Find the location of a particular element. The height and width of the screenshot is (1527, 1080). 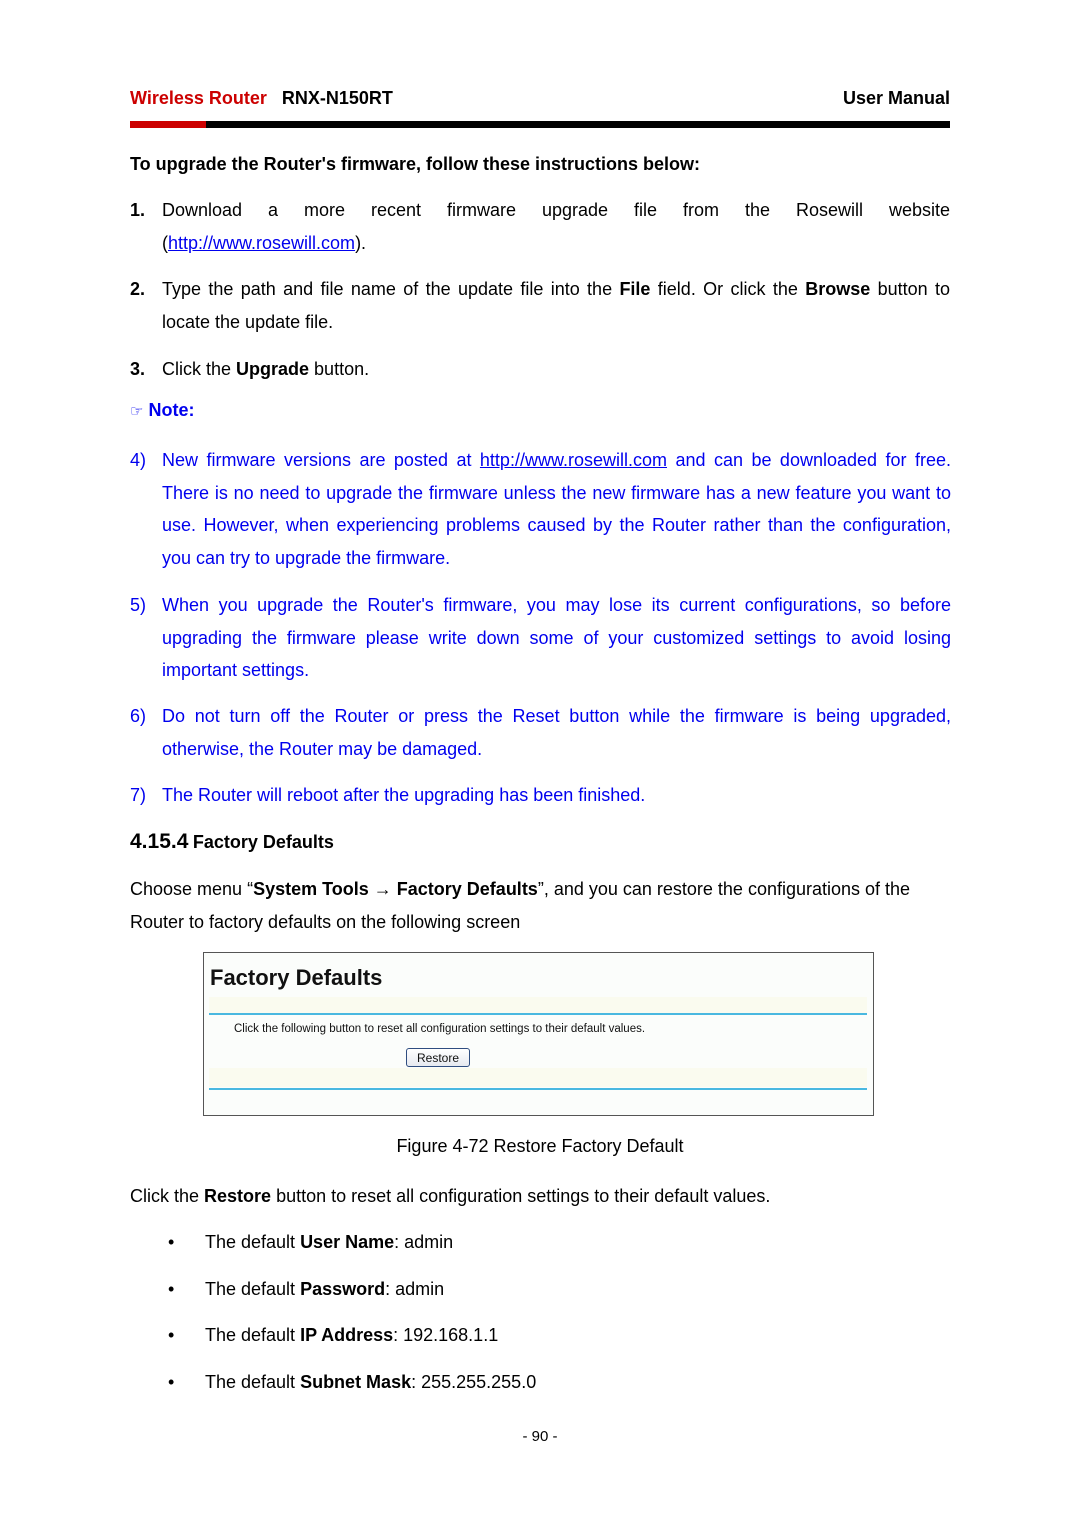

default-ip-address: • The default IP Address: 192.168.1.1 is located at coordinates (333, 1335).